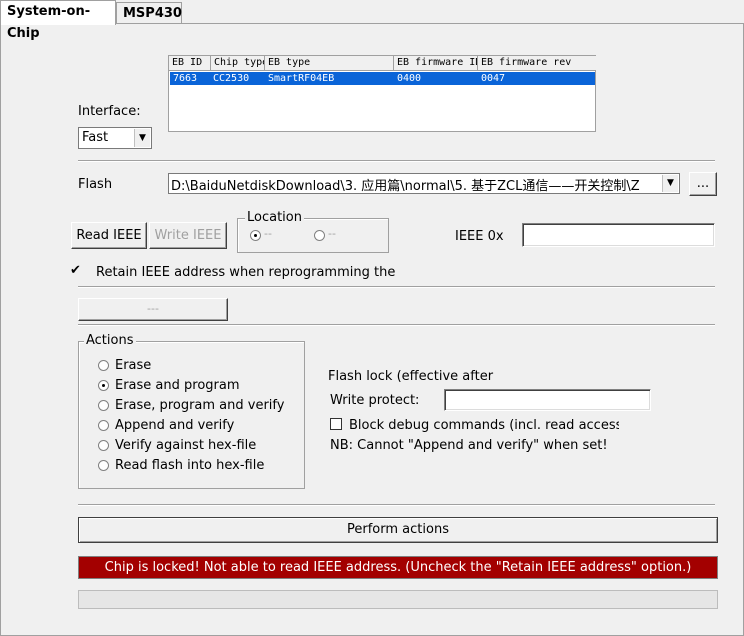 The image size is (744, 636). What do you see at coordinates (185, 78) in the screenshot?
I see `table-cell-eb-id: 7663` at bounding box center [185, 78].